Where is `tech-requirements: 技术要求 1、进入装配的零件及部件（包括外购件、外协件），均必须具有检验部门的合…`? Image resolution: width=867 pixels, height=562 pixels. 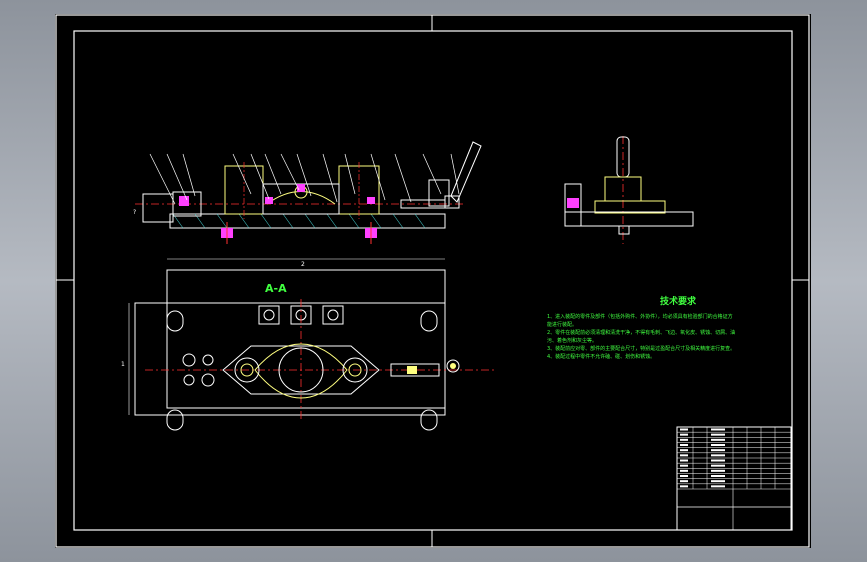
tech-requirements: 技术要求 1、进入装配的零件及部件（包括外购件、外协件），均必须具有检验部门的合… is located at coordinates (641, 327).